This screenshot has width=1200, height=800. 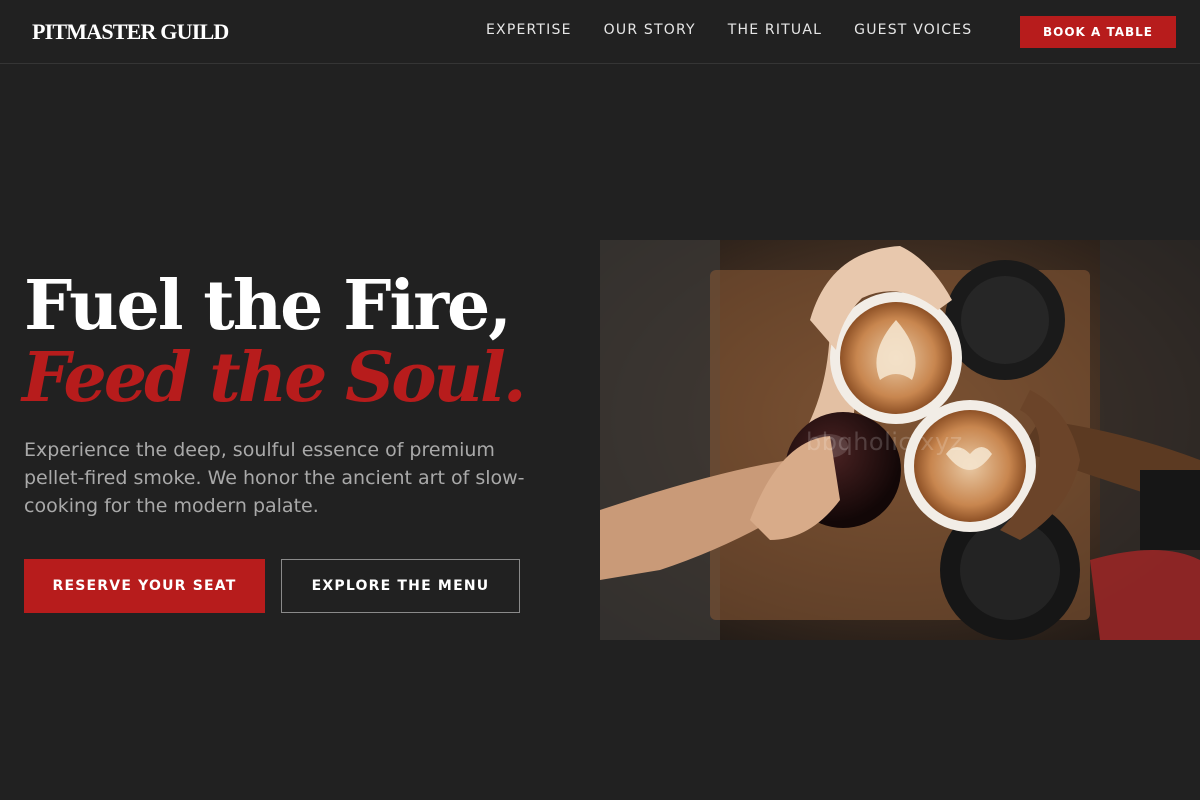 What do you see at coordinates (775, 30) in the screenshot?
I see `nav-link-the-ritual: THE RITUAL` at bounding box center [775, 30].